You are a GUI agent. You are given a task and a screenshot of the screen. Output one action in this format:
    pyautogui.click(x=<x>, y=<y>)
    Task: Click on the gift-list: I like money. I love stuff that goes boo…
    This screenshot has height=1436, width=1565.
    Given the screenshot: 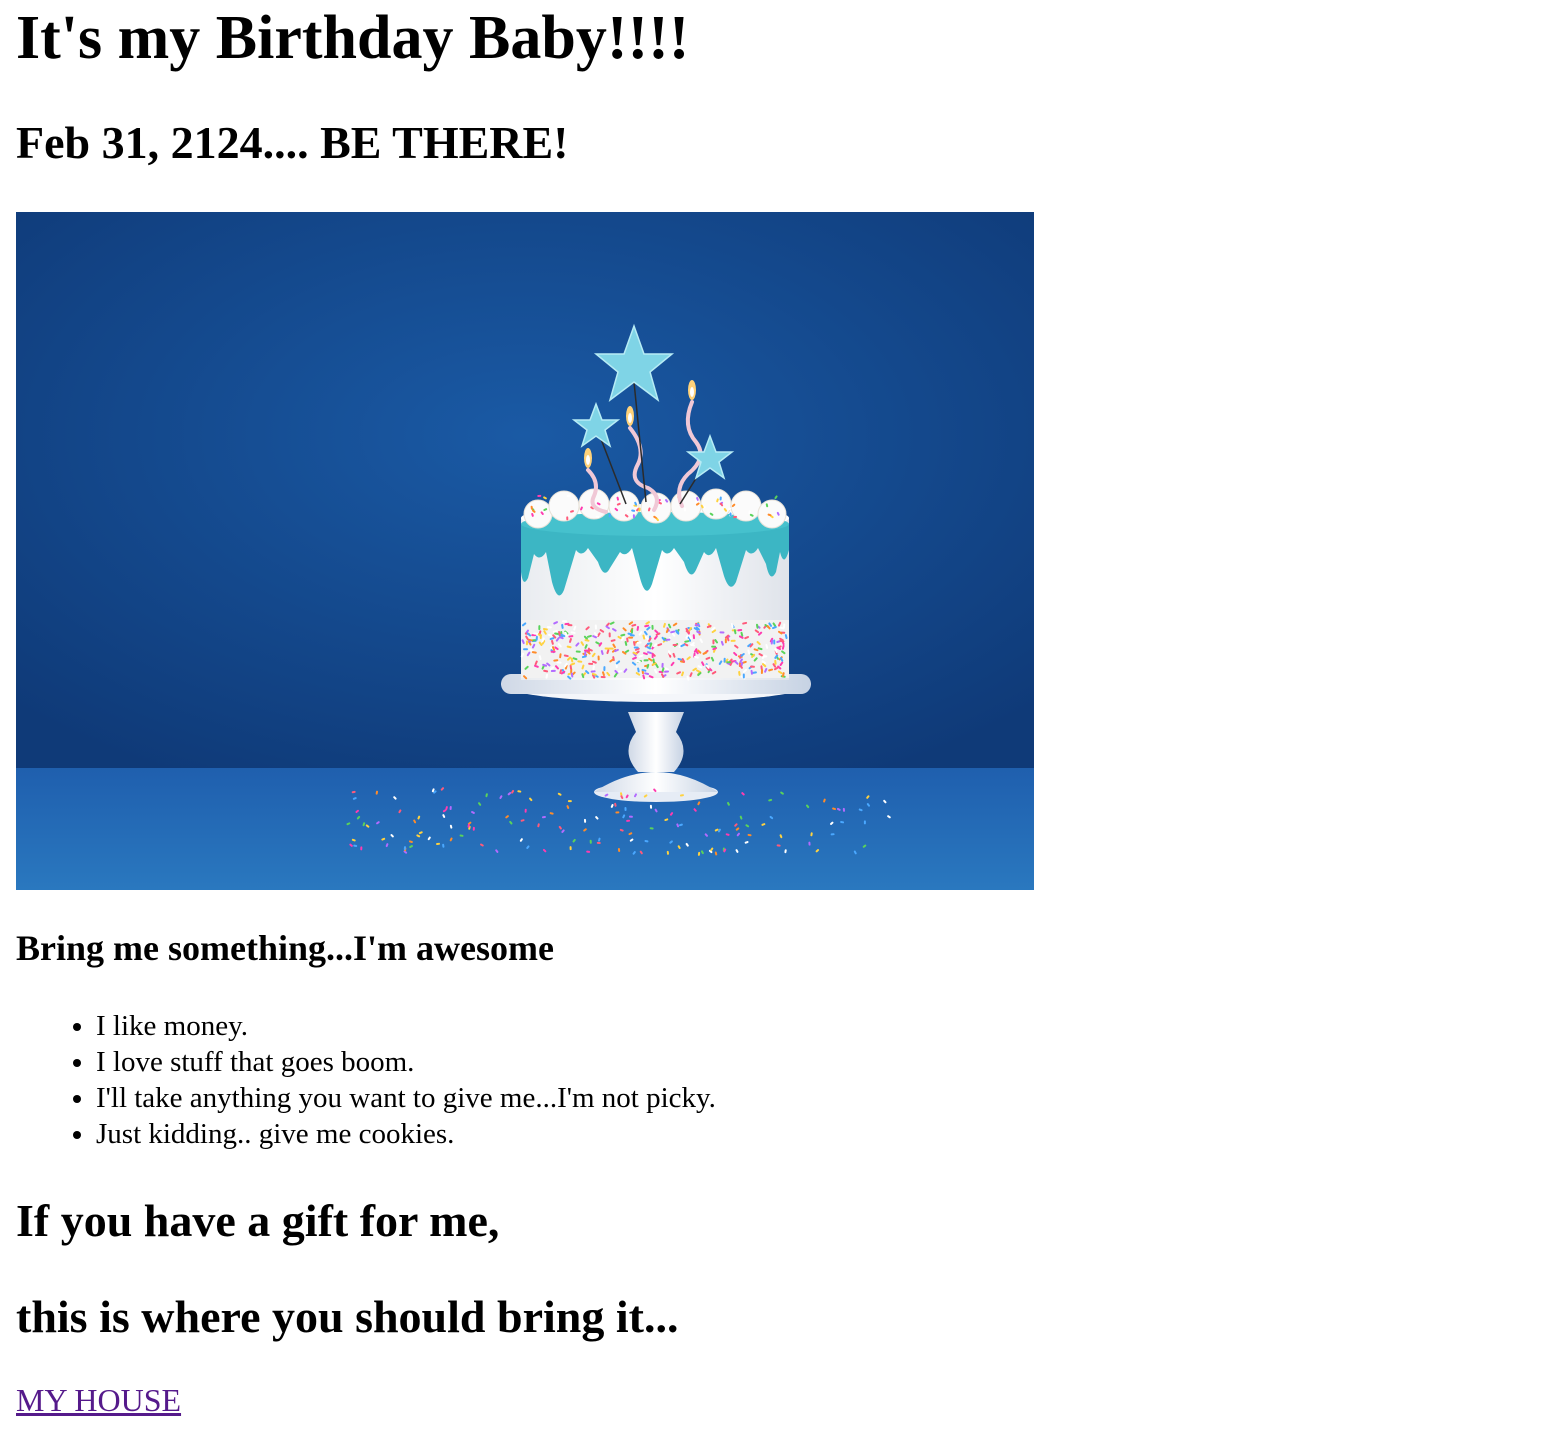 What is the action you would take?
    pyautogui.click(x=358, y=1080)
    